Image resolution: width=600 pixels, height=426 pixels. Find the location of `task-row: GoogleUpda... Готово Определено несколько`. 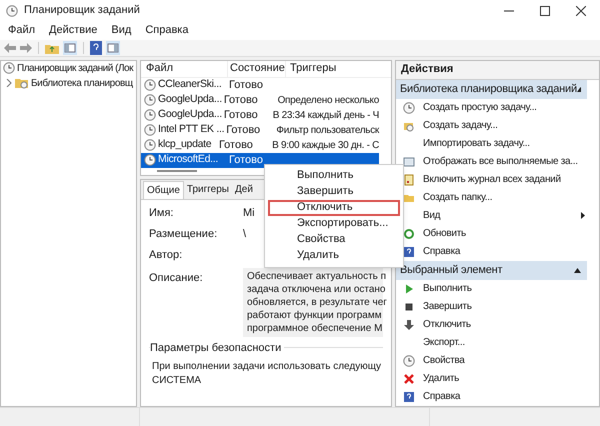

task-row: GoogleUpda... Готово Определено несколько is located at coordinates (260, 100).